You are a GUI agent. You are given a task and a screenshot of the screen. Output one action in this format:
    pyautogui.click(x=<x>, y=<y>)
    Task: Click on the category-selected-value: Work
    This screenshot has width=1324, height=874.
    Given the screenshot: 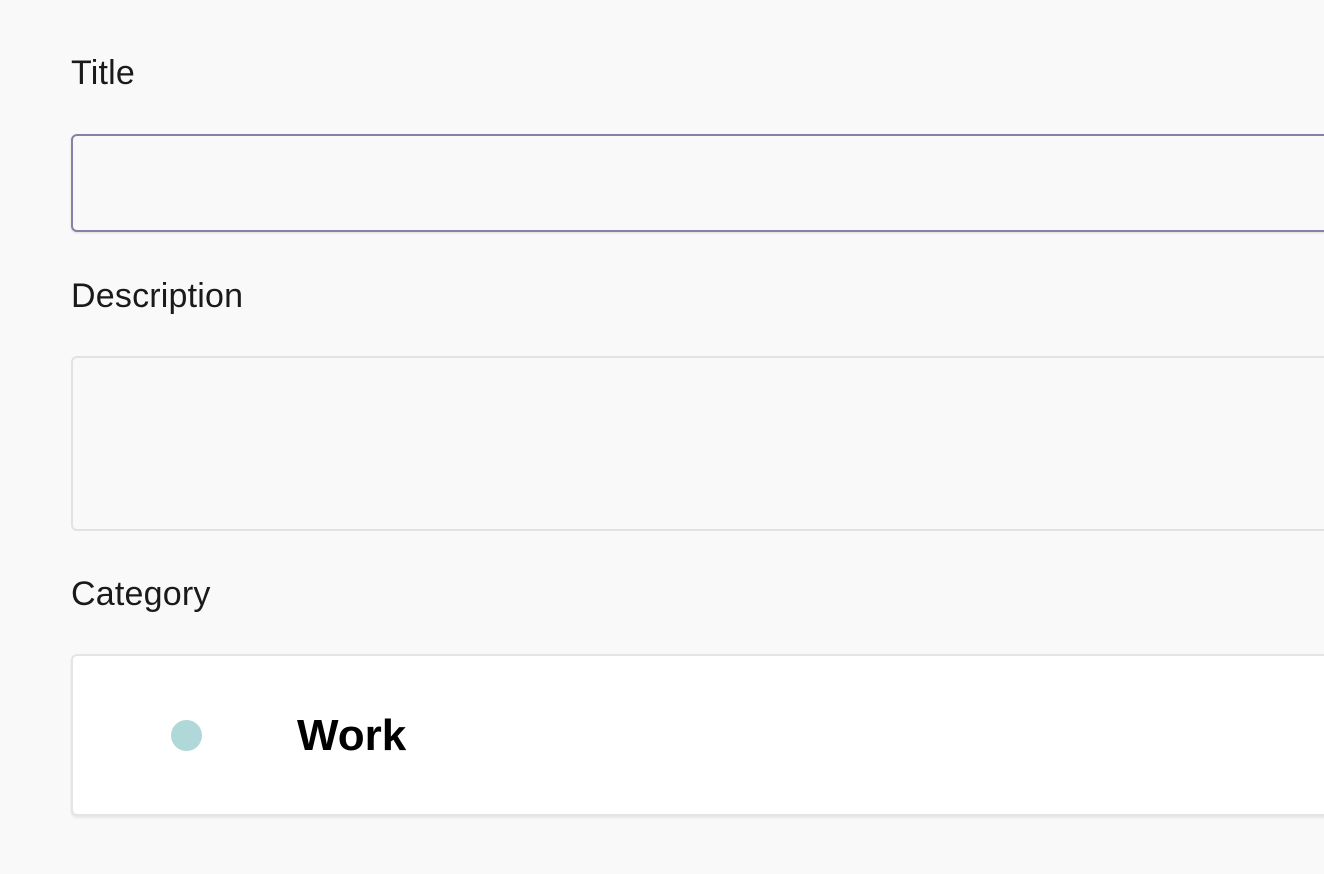 What is the action you would take?
    pyautogui.click(x=352, y=735)
    